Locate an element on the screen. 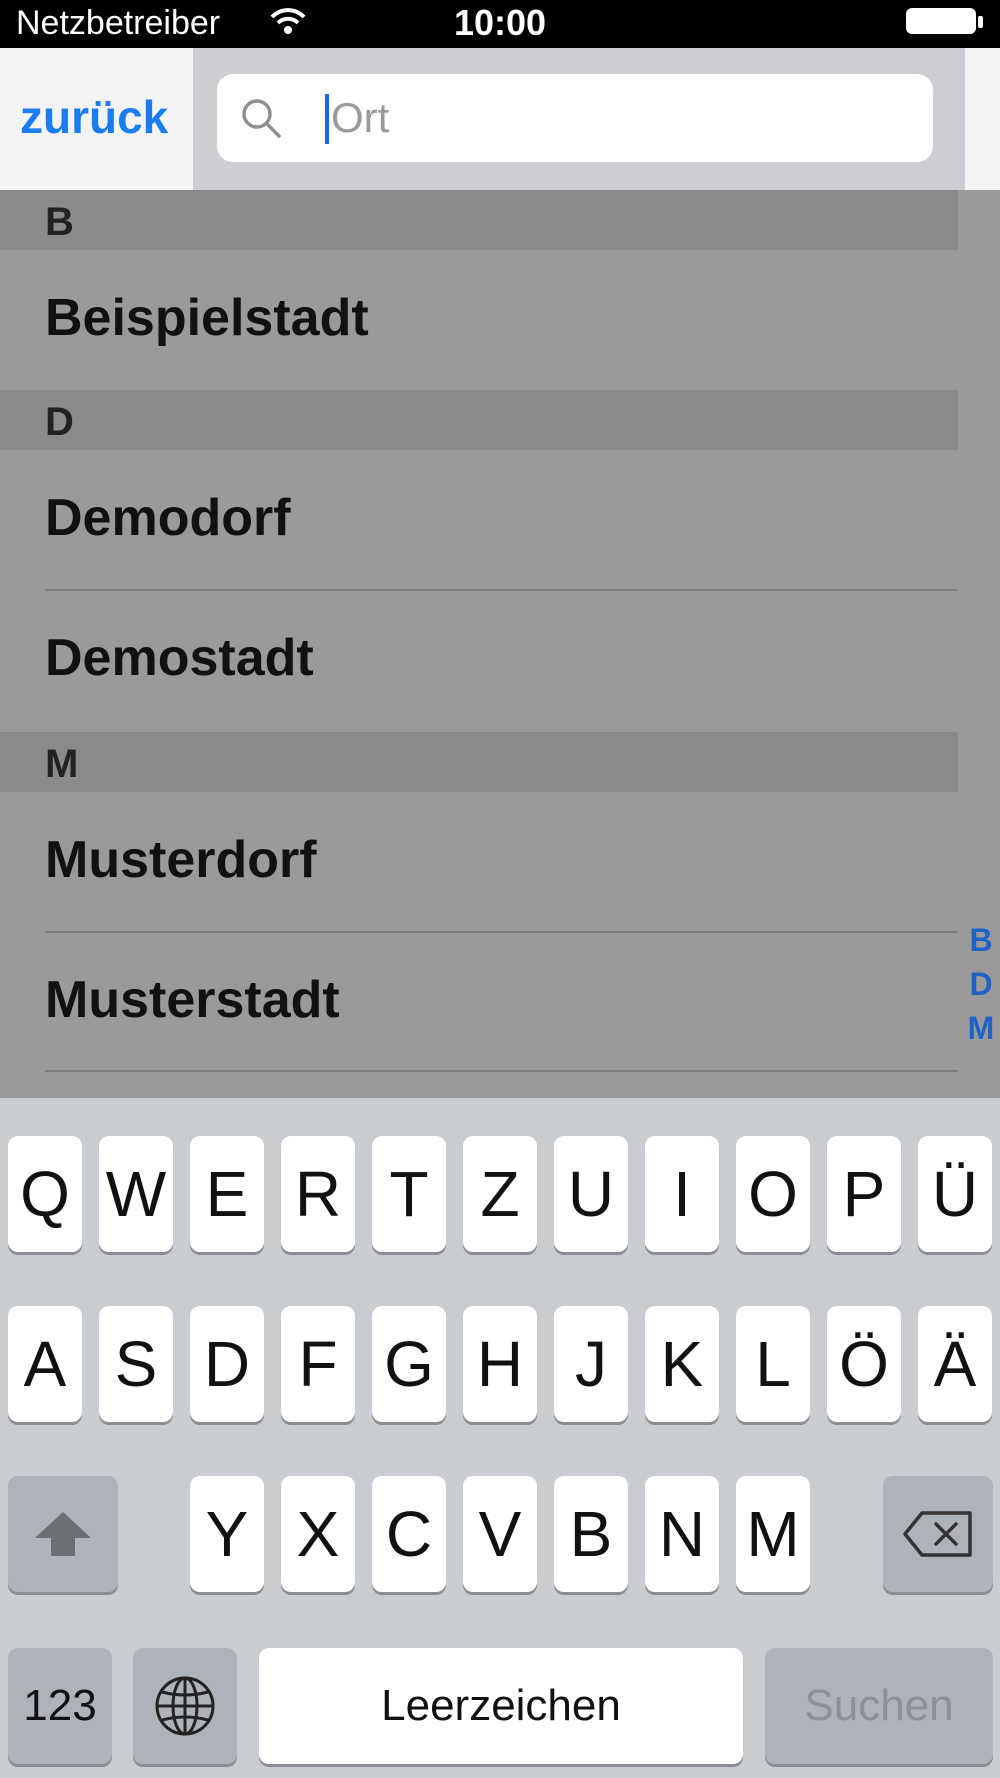  key-j: J is located at coordinates (591, 1364).